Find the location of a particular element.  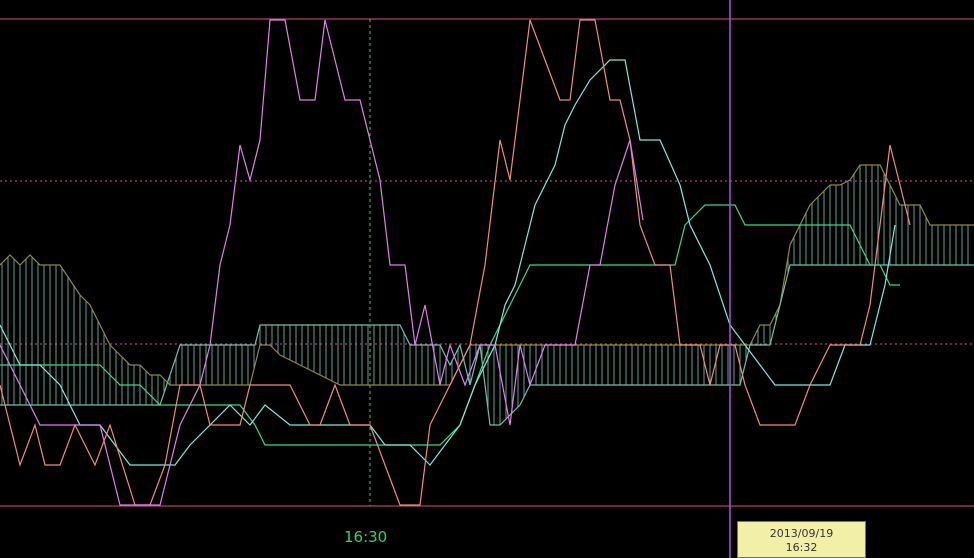

cursor-time: 16:32 is located at coordinates (801, 547).